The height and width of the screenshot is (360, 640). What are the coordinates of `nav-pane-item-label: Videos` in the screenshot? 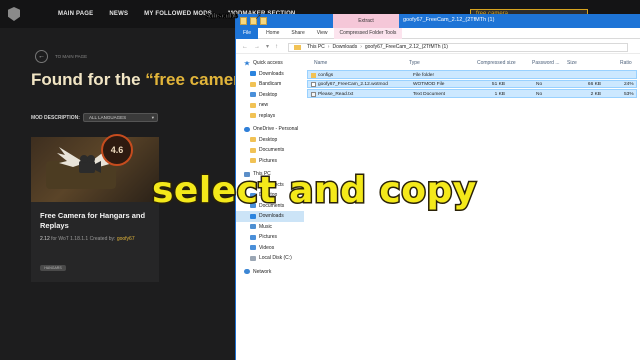 It's located at (267, 247).